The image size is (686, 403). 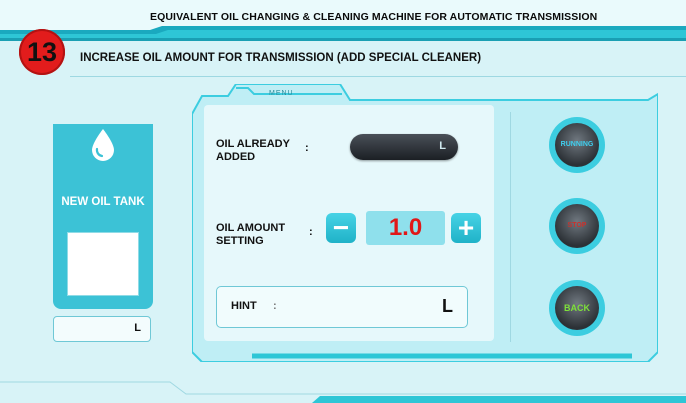 I want to click on stop-button-label: STOP, so click(x=577, y=226).